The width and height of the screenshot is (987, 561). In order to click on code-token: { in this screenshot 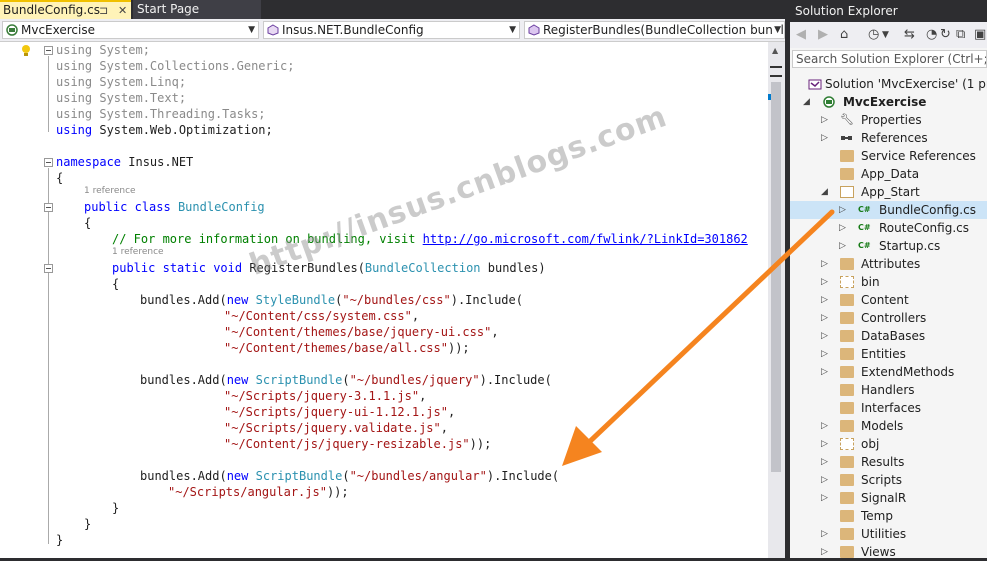, I will do `click(60, 178)`.